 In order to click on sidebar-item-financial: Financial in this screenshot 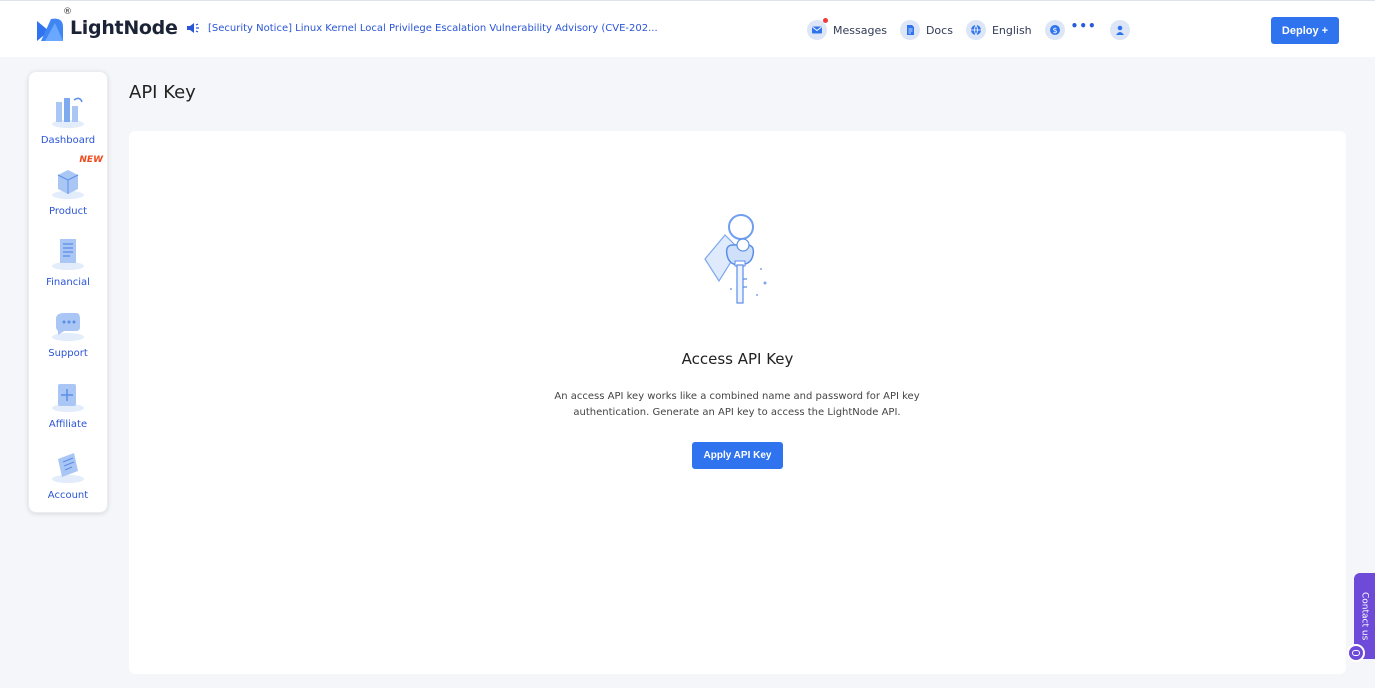, I will do `click(68, 267)`.